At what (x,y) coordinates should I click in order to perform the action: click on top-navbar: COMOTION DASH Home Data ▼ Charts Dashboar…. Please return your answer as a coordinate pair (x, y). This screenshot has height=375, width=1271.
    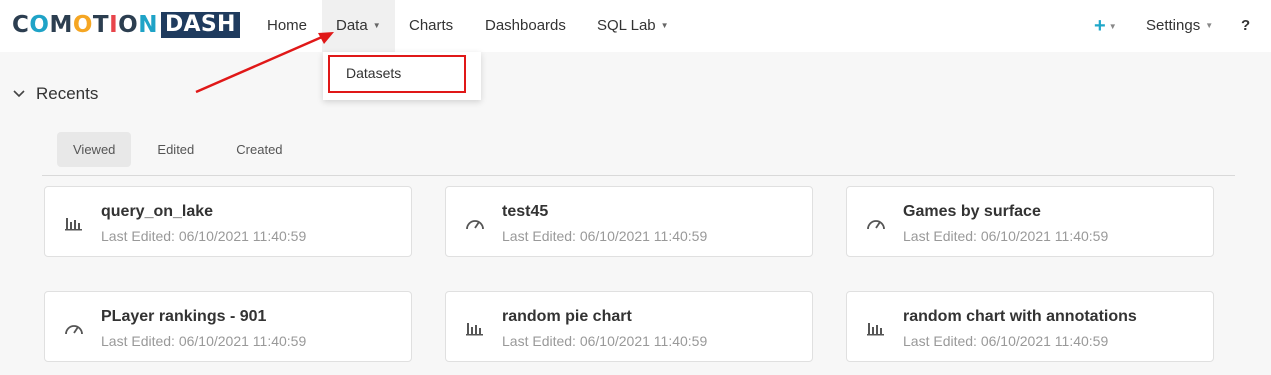
    Looking at the image, I should click on (635, 26).